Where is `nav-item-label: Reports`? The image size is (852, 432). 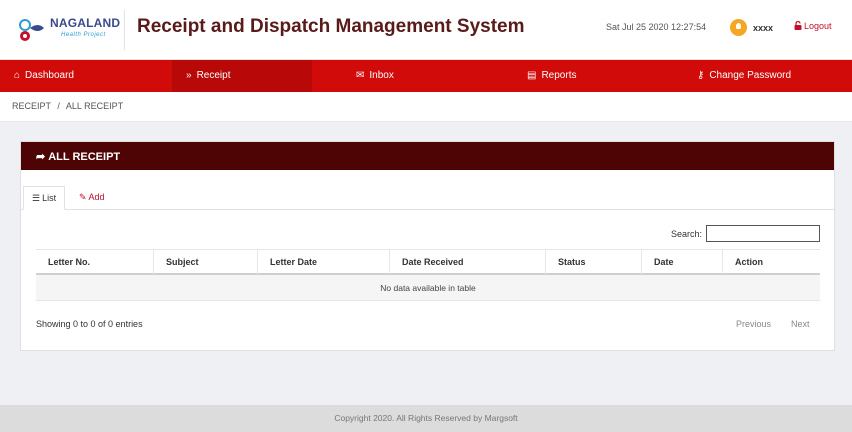
nav-item-label: Reports is located at coordinates (559, 75).